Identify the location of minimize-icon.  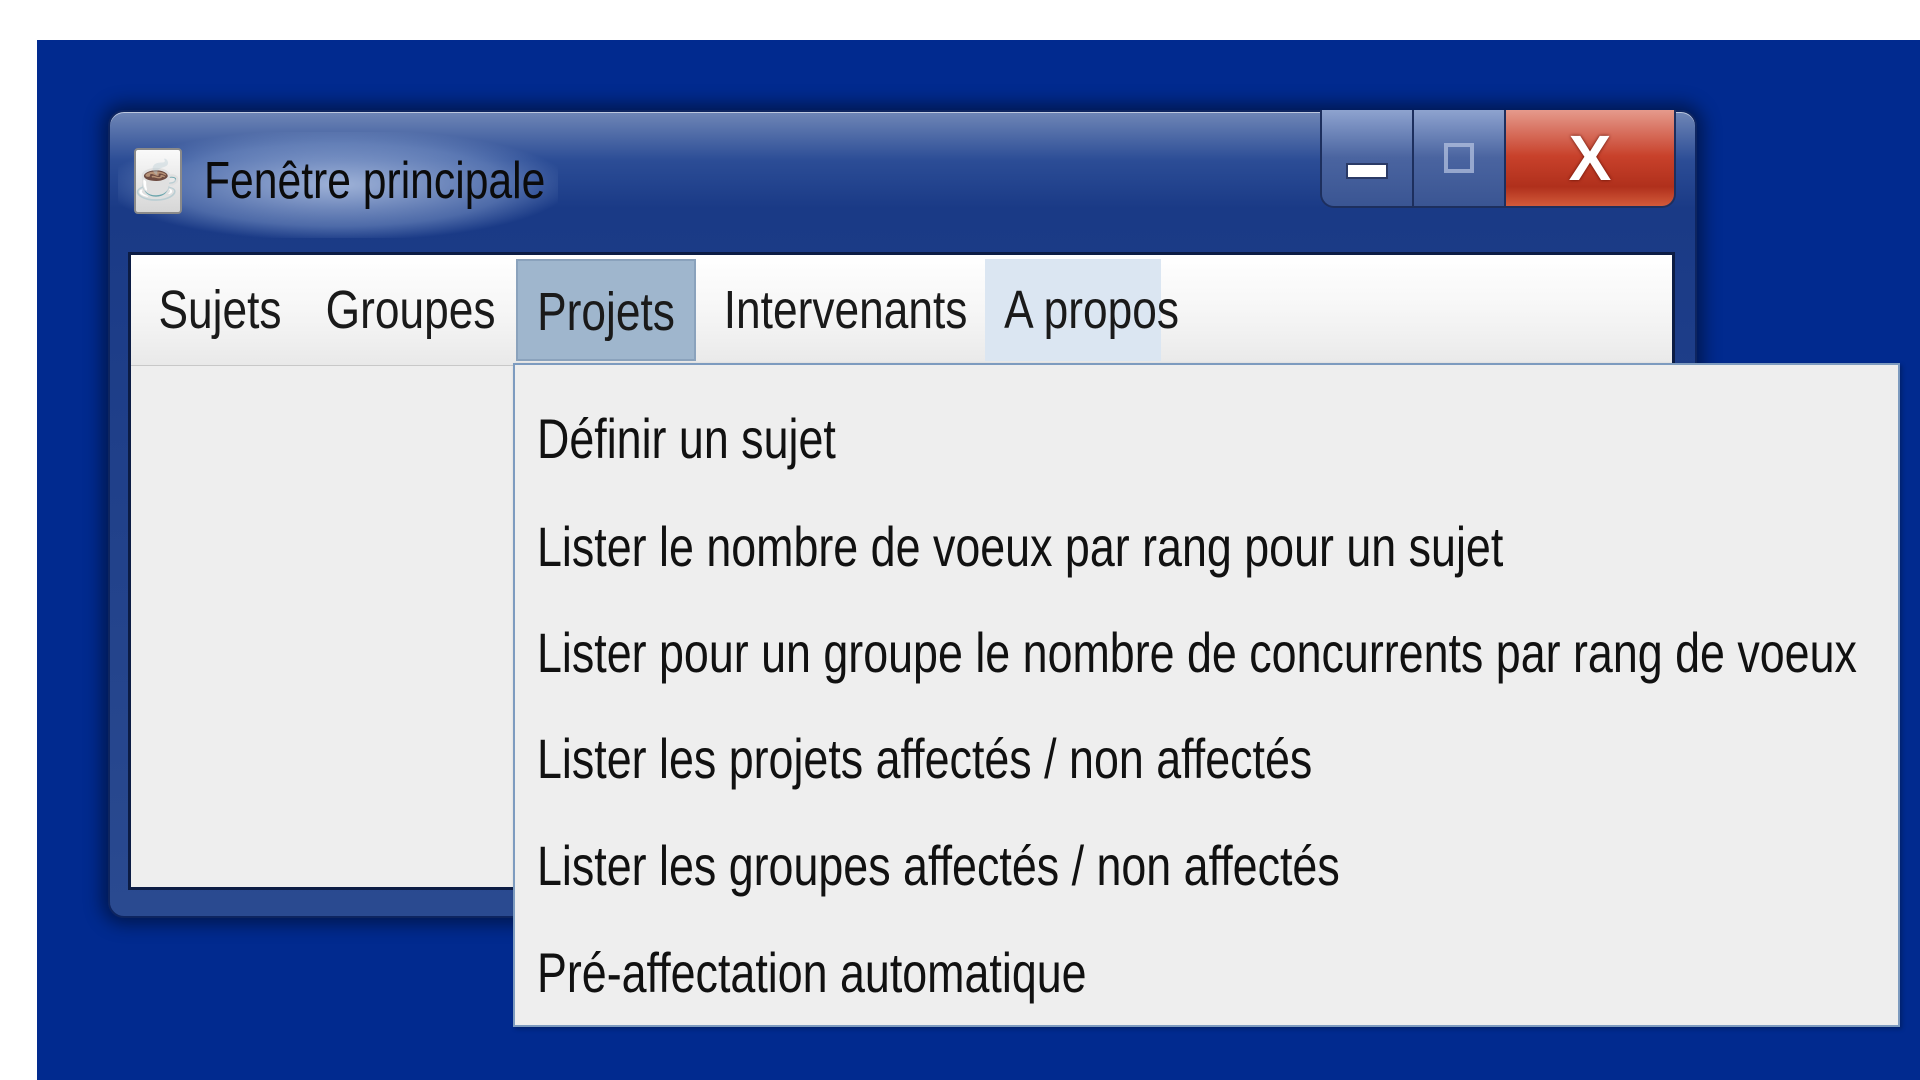
(1367, 171).